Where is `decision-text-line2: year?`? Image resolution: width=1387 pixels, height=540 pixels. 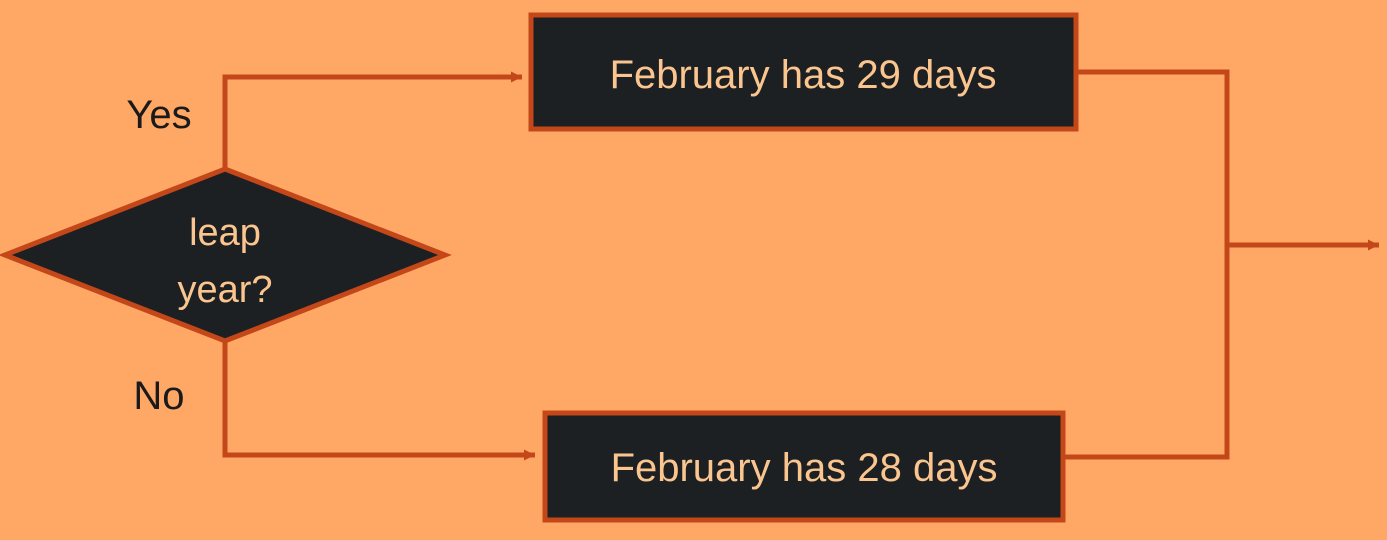 decision-text-line2: year? is located at coordinates (224, 290).